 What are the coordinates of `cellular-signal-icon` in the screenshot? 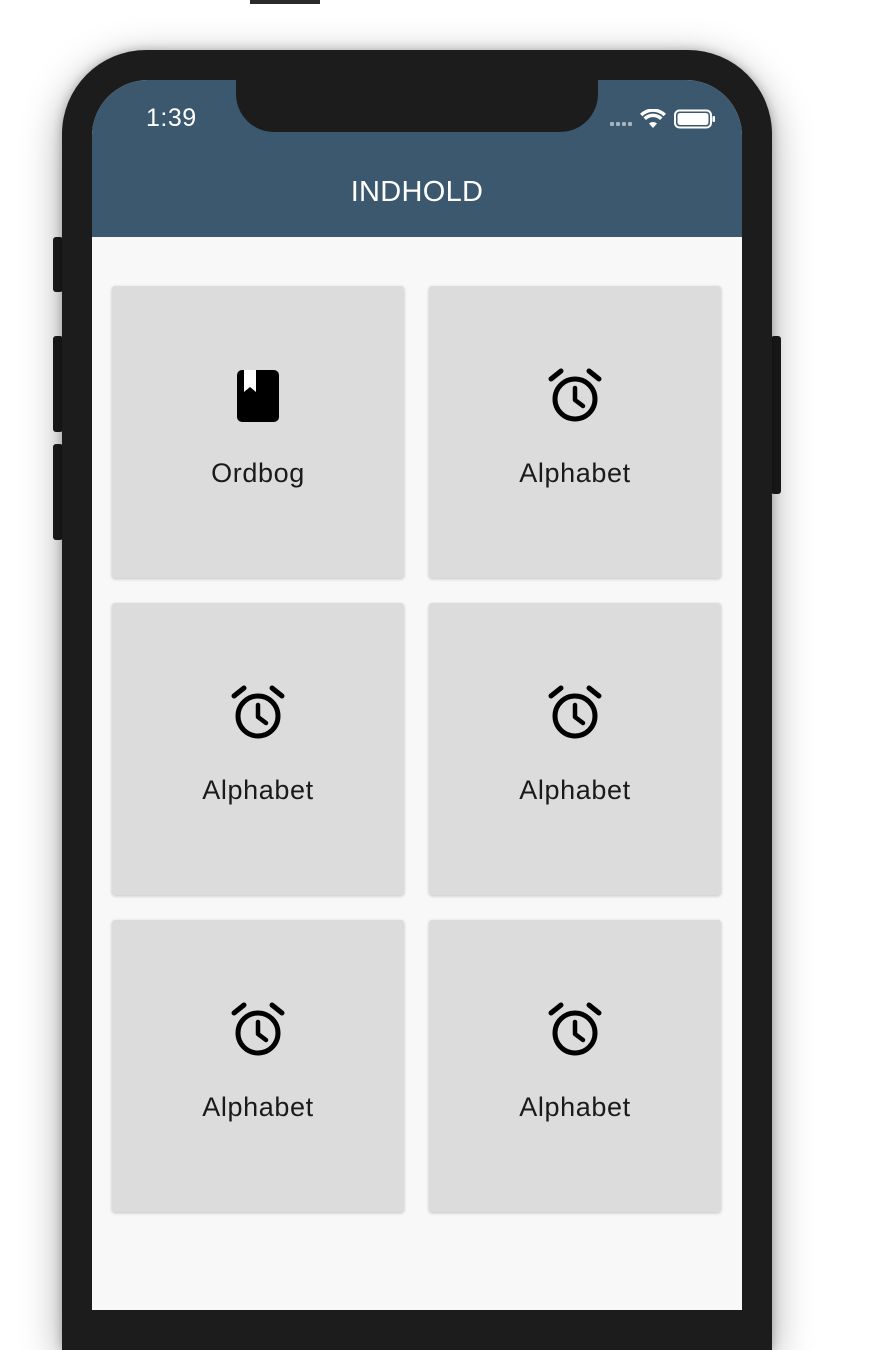 It's located at (621, 119).